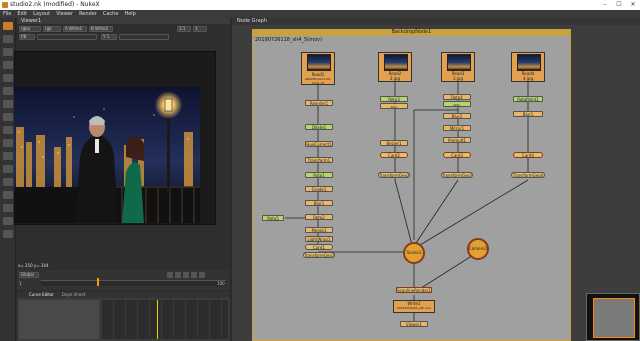 This screenshot has width=640, height=341. What do you see at coordinates (457, 116) in the screenshot?
I see `blur2-node: Blur2` at bounding box center [457, 116].